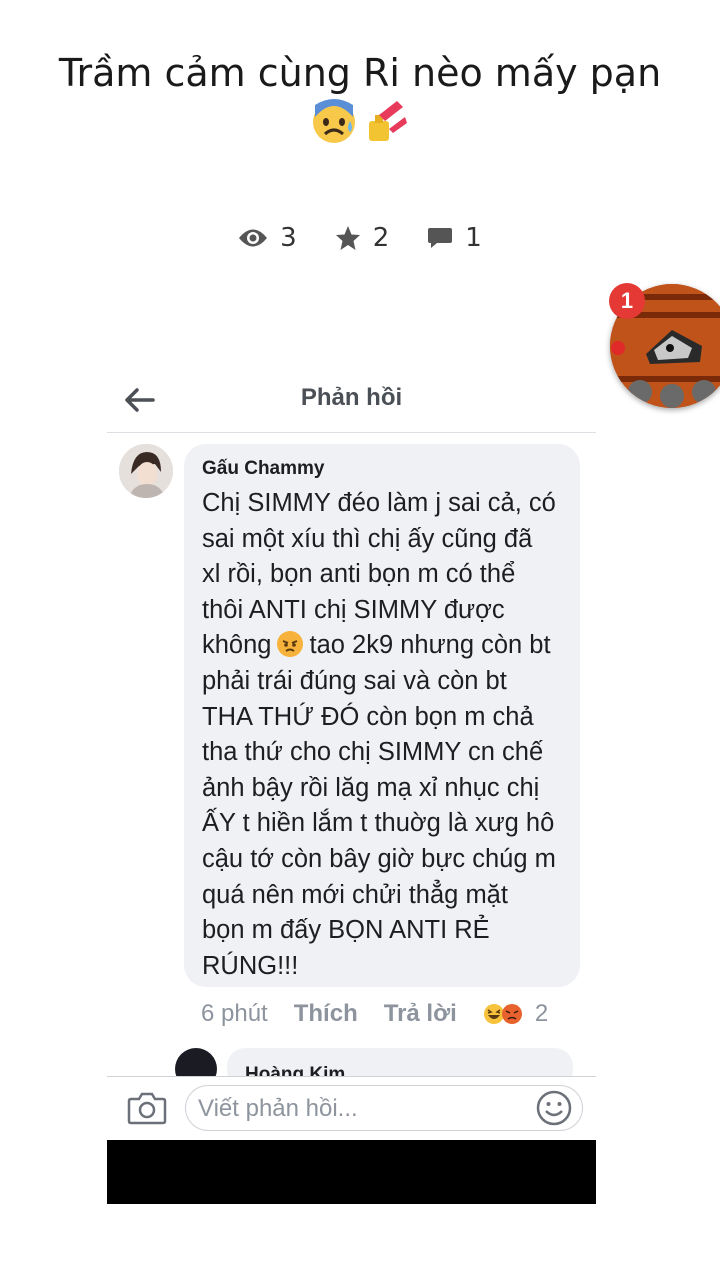 Image resolution: width=720 pixels, height=1280 pixels. Describe the element at coordinates (353, 609) in the screenshot. I see `comment-line: thôi ANTI chị SIMMY được` at that location.